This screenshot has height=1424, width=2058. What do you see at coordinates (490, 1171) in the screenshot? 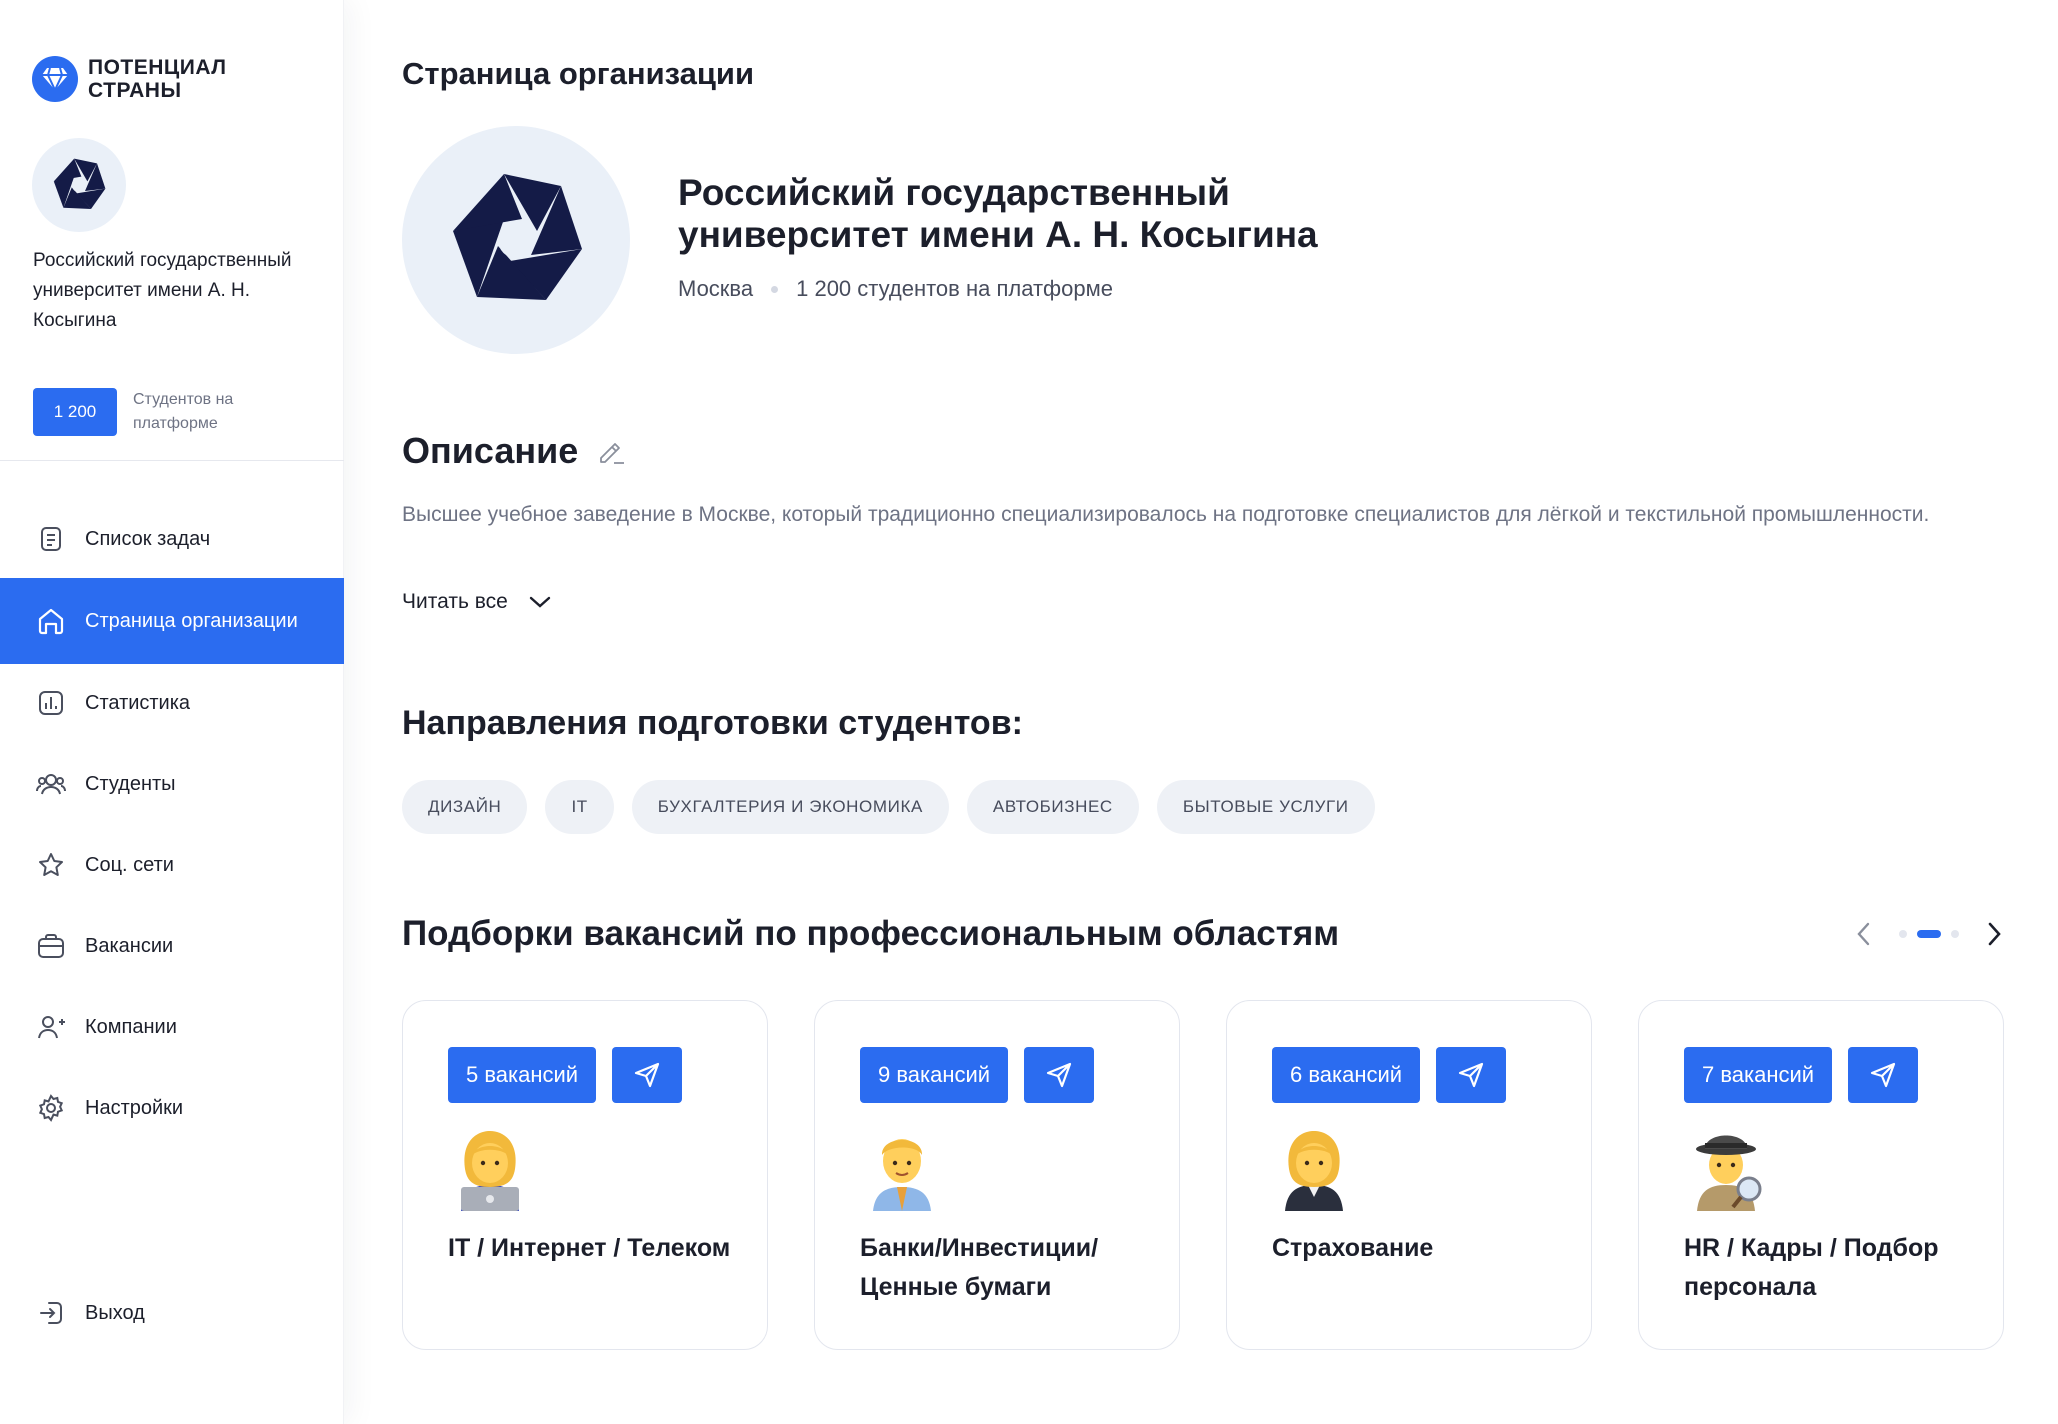
I see `woman-technologist-icon` at bounding box center [490, 1171].